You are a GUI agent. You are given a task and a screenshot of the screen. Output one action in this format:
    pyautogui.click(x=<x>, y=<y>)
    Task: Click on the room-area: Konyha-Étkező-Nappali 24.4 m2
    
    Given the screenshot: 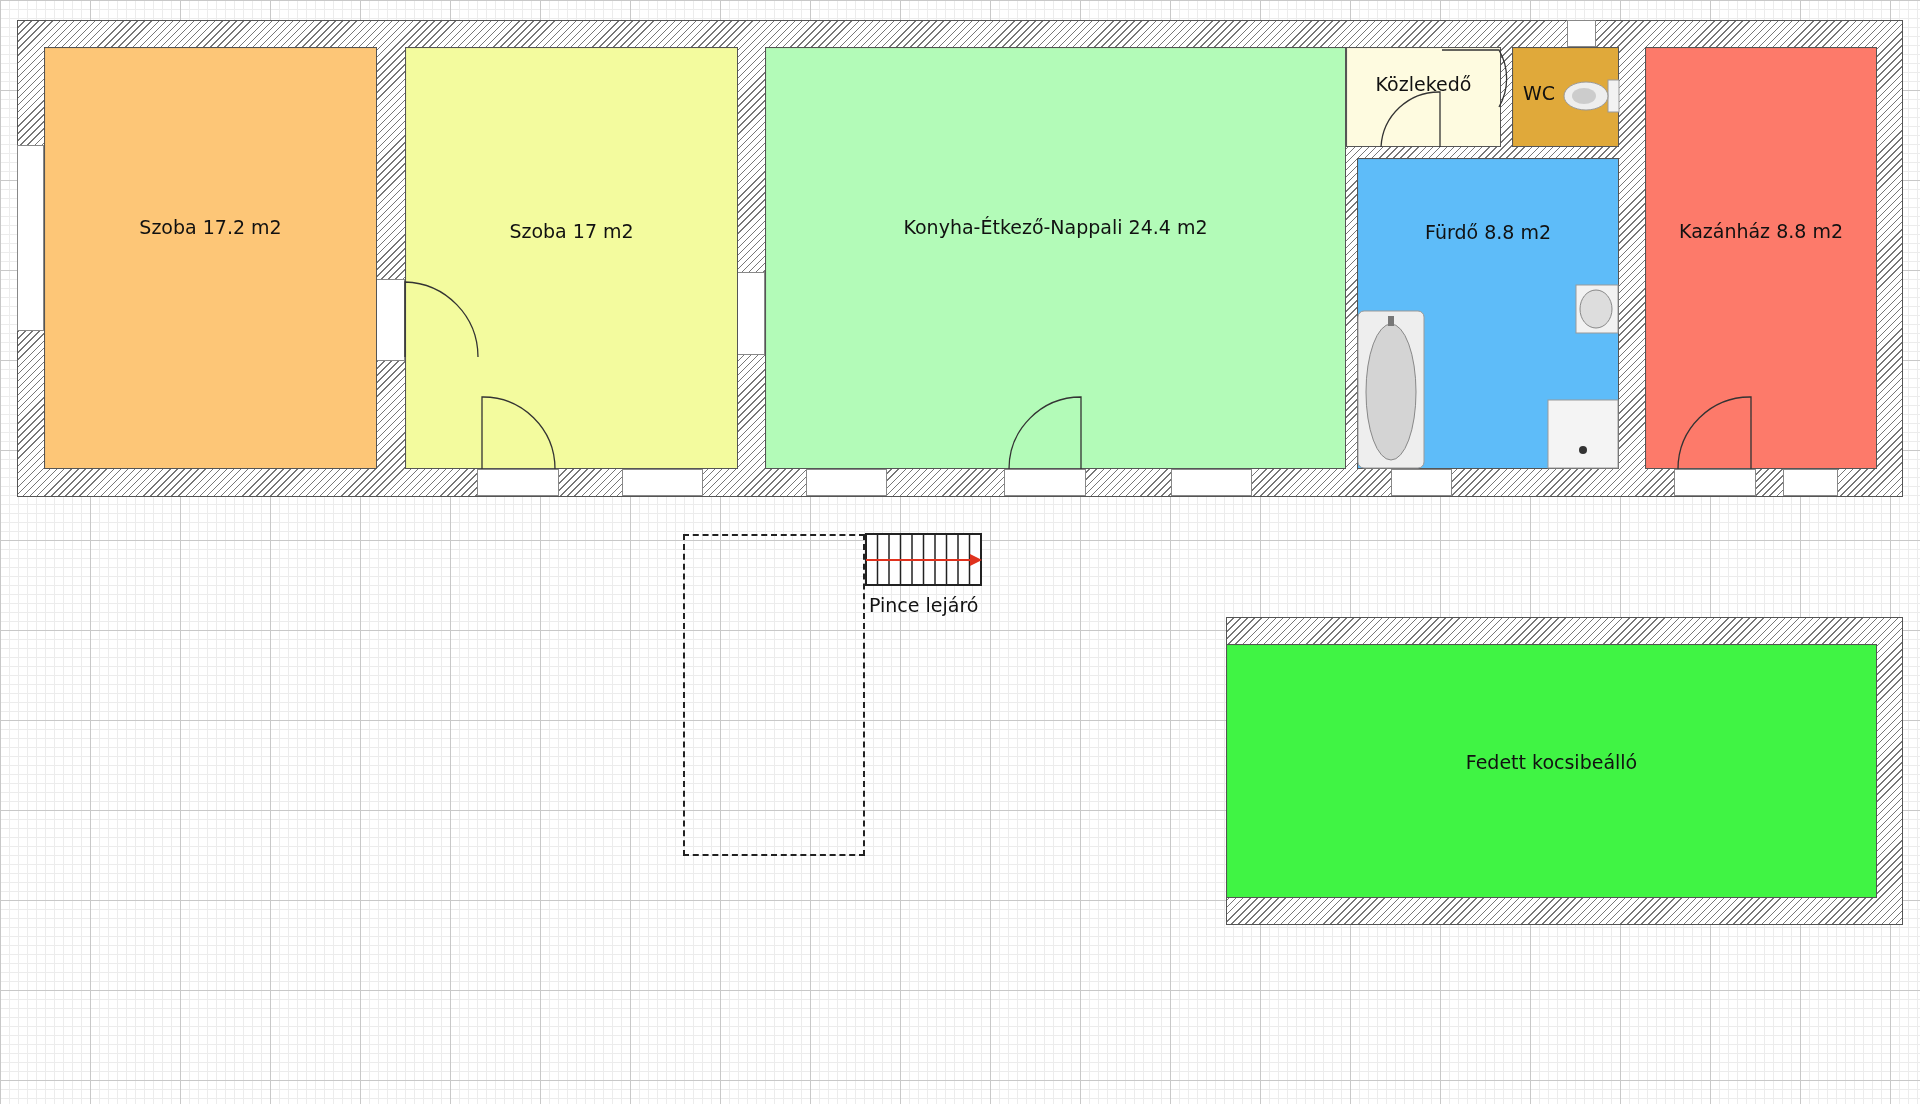 What is the action you would take?
    pyautogui.click(x=1055, y=258)
    